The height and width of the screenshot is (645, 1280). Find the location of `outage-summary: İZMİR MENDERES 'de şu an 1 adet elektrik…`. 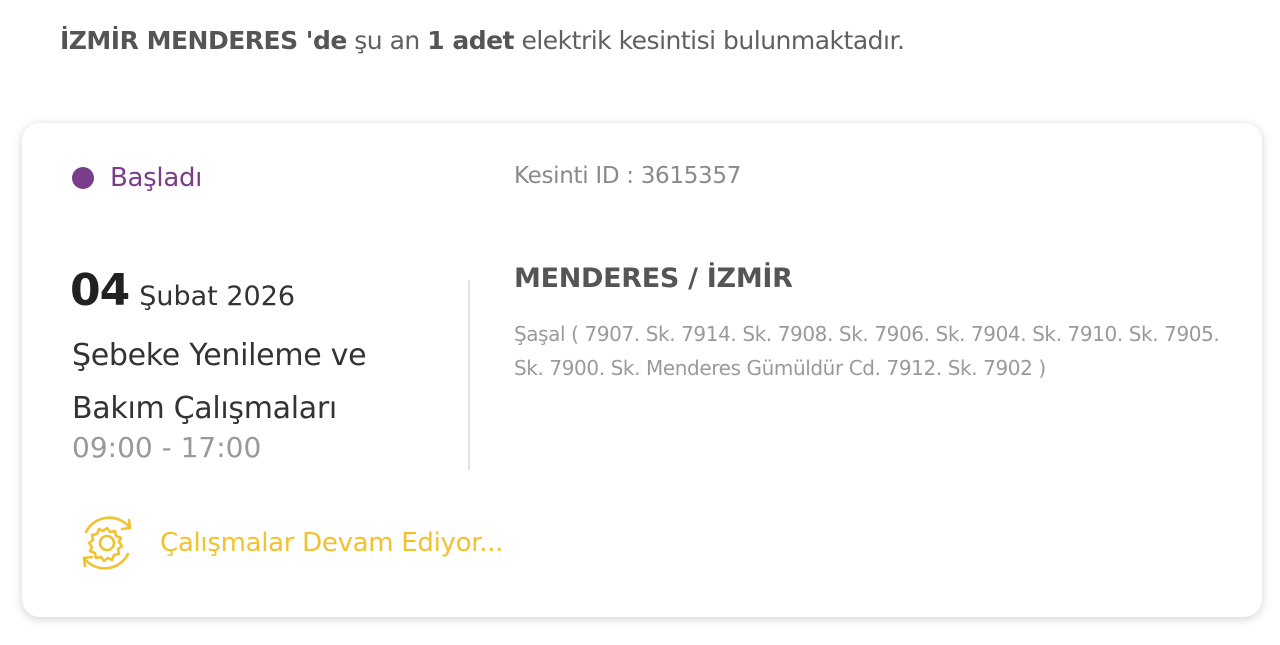

outage-summary: İZMİR MENDERES 'de şu an 1 adet elektrik… is located at coordinates (482, 40).